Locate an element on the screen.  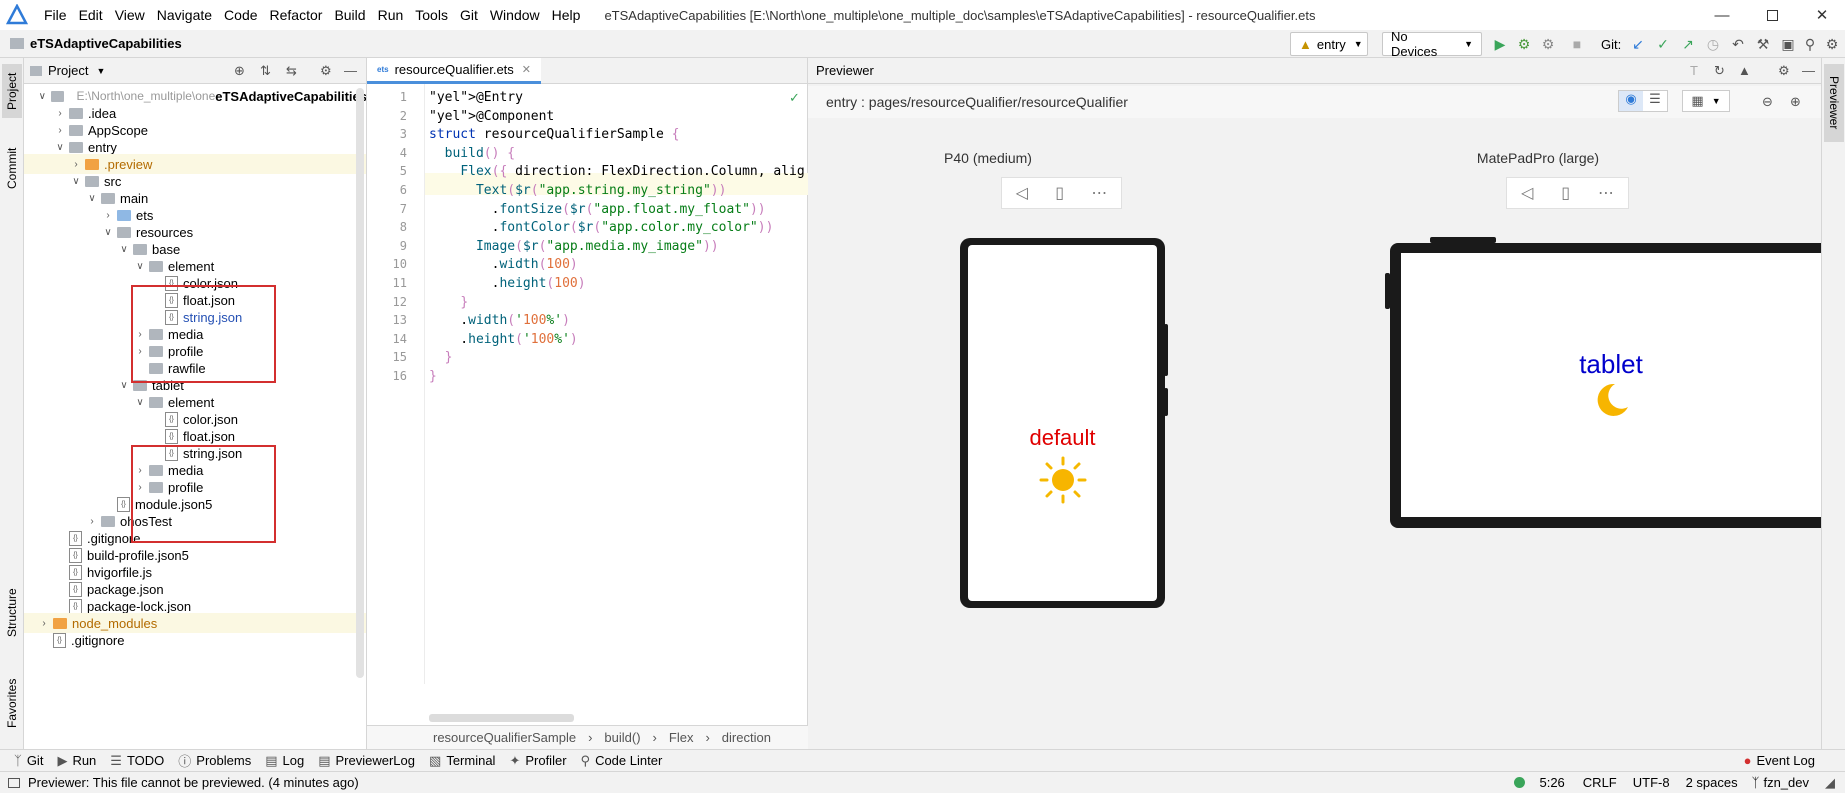
code-line: struct resourceQualifierSample { is located at coordinates (554, 134).